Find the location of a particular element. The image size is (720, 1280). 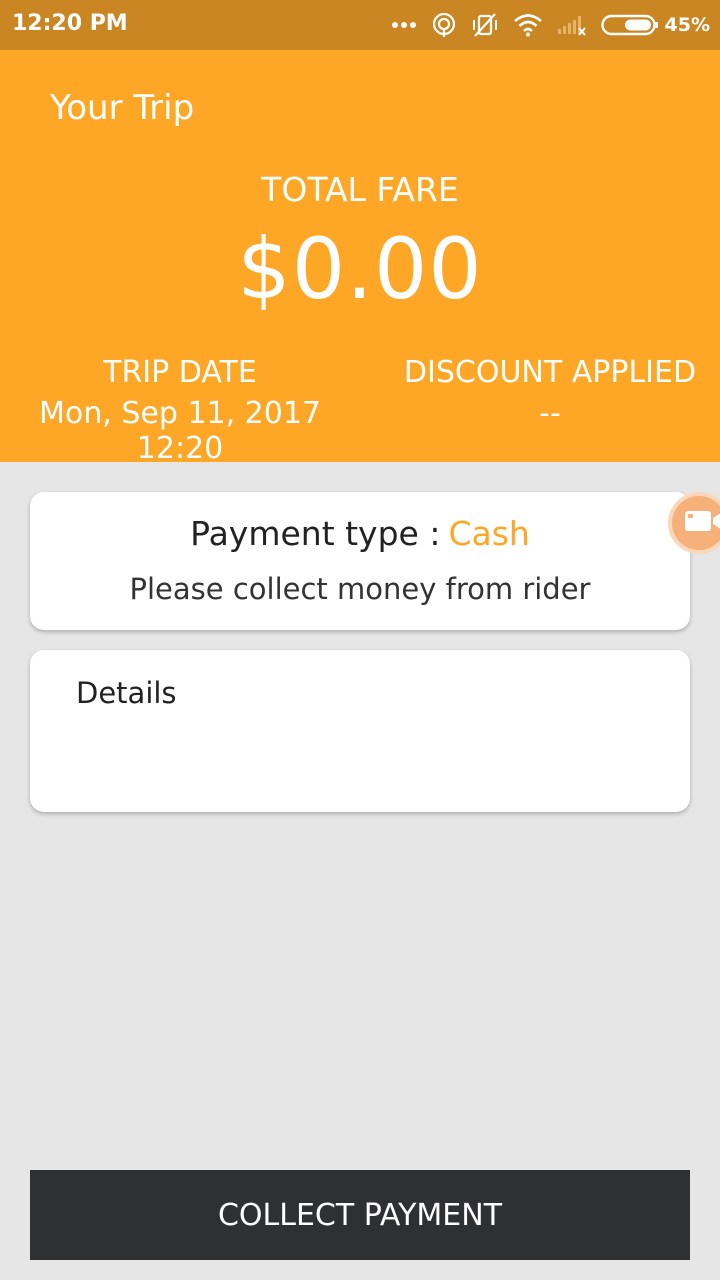

total-fare-amount: $0.00 is located at coordinates (360, 269).